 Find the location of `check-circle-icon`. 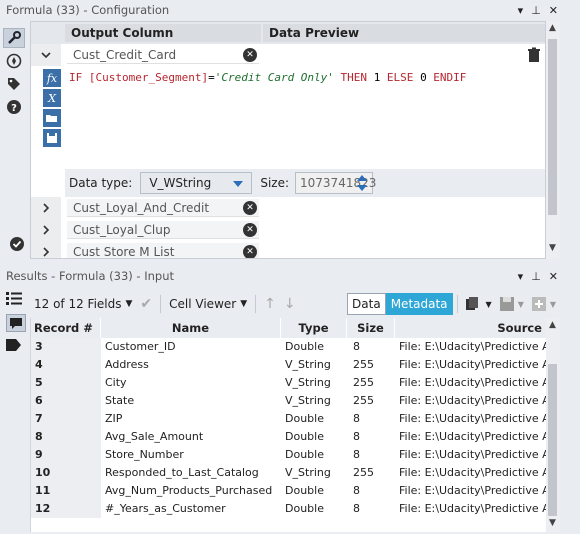

check-circle-icon is located at coordinates (17, 244).